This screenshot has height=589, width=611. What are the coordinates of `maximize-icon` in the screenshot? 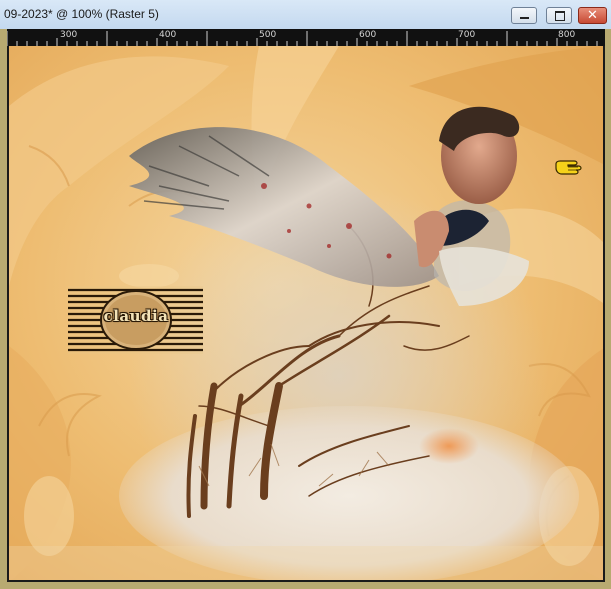 It's located at (560, 16).